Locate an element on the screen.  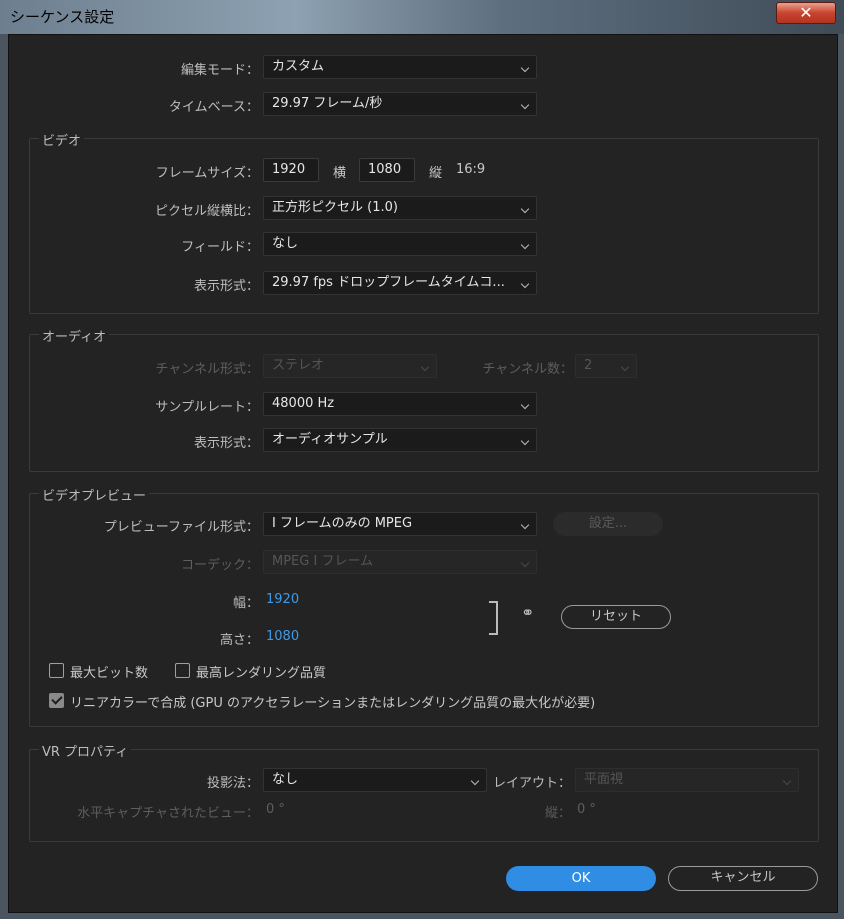
vr-vertical-value: 0 ° is located at coordinates (586, 809).